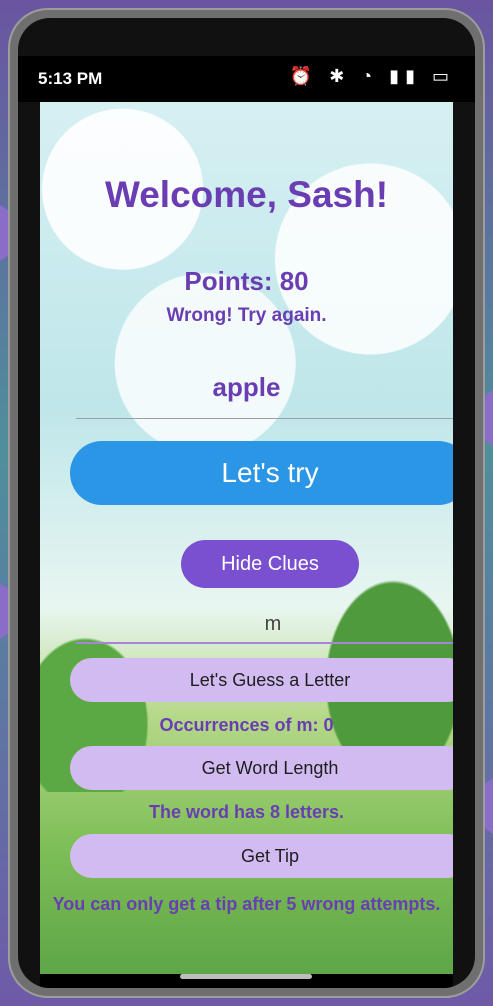 This screenshot has height=1006, width=493. Describe the element at coordinates (264, 418) in the screenshot. I see `guess-field-underline` at that location.